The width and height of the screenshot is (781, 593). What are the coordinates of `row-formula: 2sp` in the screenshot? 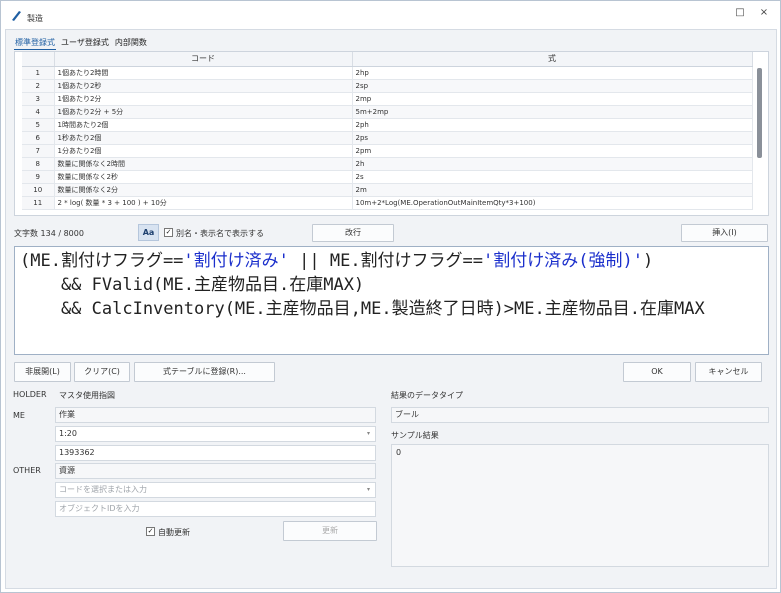 It's located at (552, 86).